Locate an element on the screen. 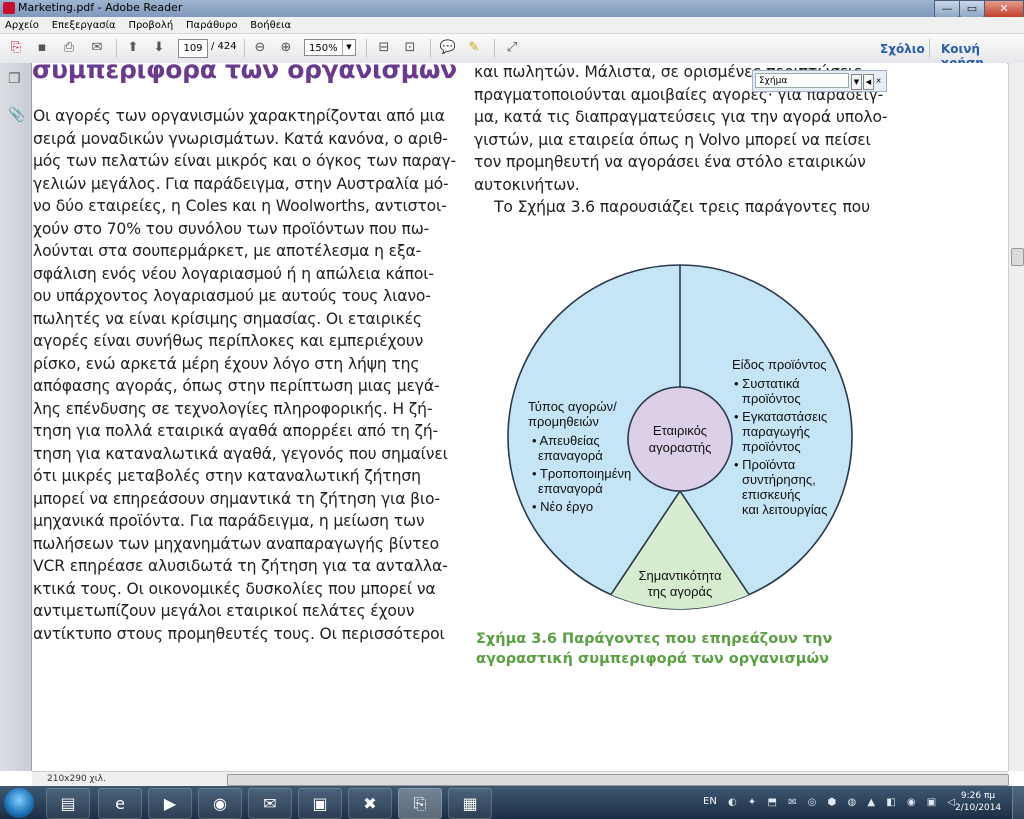  menu-edit: Επεξεργασία is located at coordinates (84, 26).